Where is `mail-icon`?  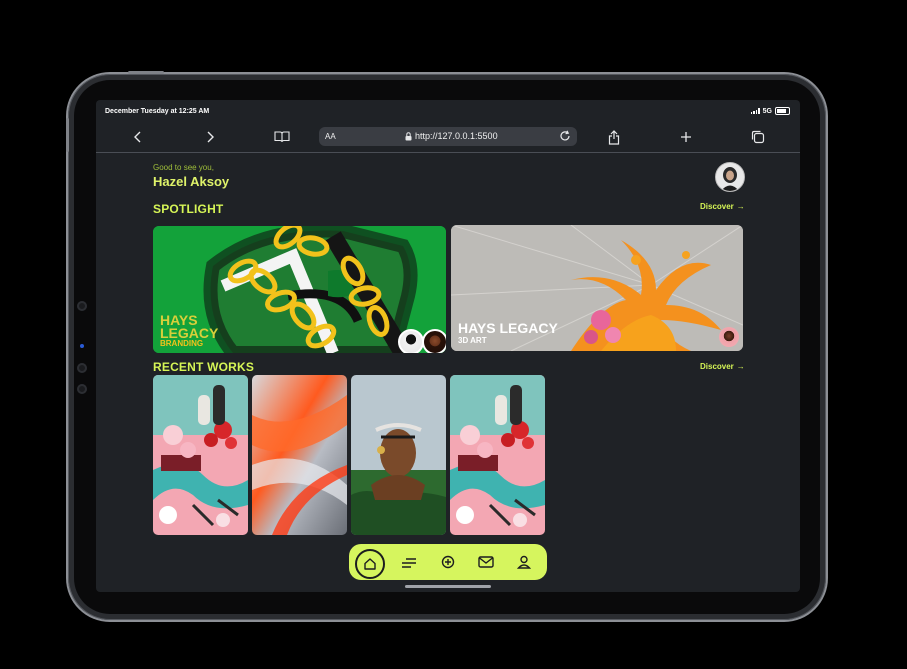
mail-icon is located at coordinates (486, 562).